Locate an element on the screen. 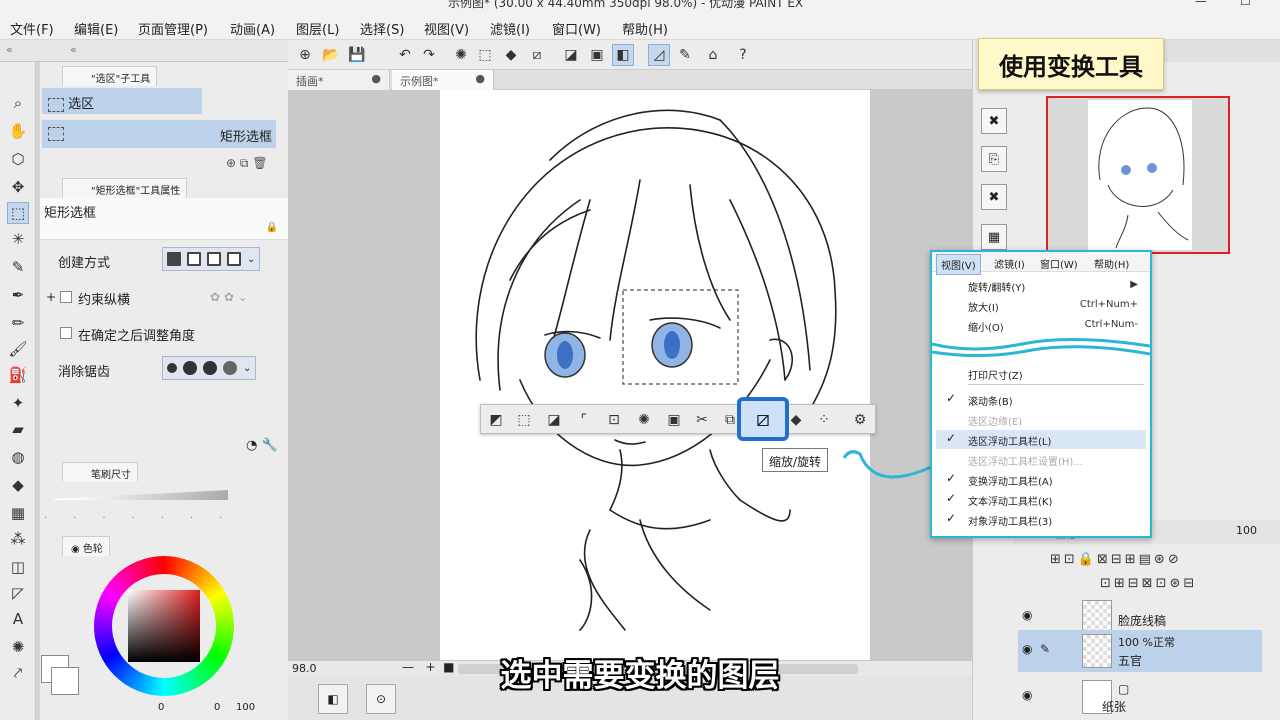 This screenshot has width=1280, height=720. open-icon: 📂 is located at coordinates (331, 55).